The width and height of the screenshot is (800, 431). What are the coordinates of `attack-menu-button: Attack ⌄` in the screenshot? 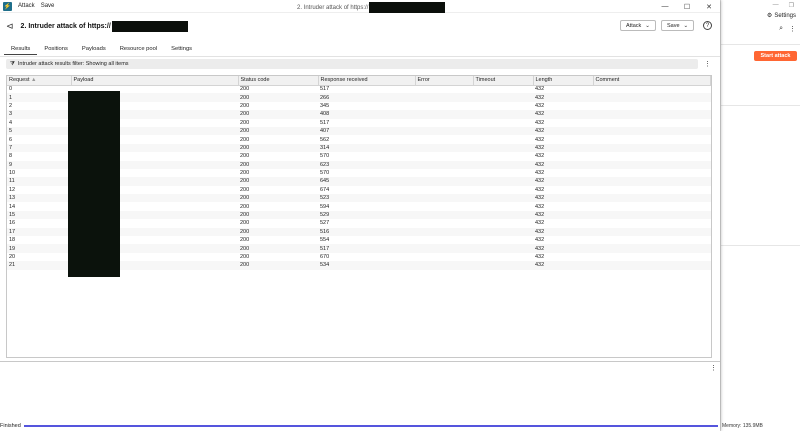 It's located at (638, 25).